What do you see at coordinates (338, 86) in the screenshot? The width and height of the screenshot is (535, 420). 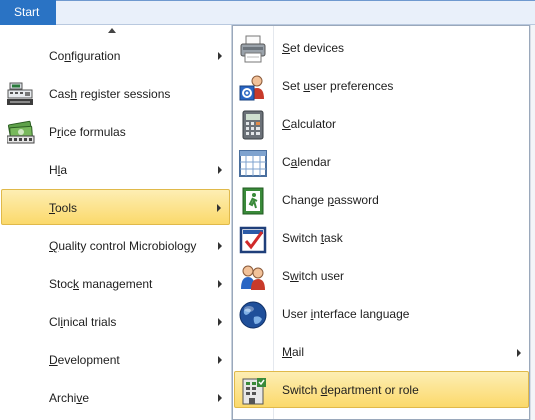 I see `menu-item-label: Set user preferences` at bounding box center [338, 86].